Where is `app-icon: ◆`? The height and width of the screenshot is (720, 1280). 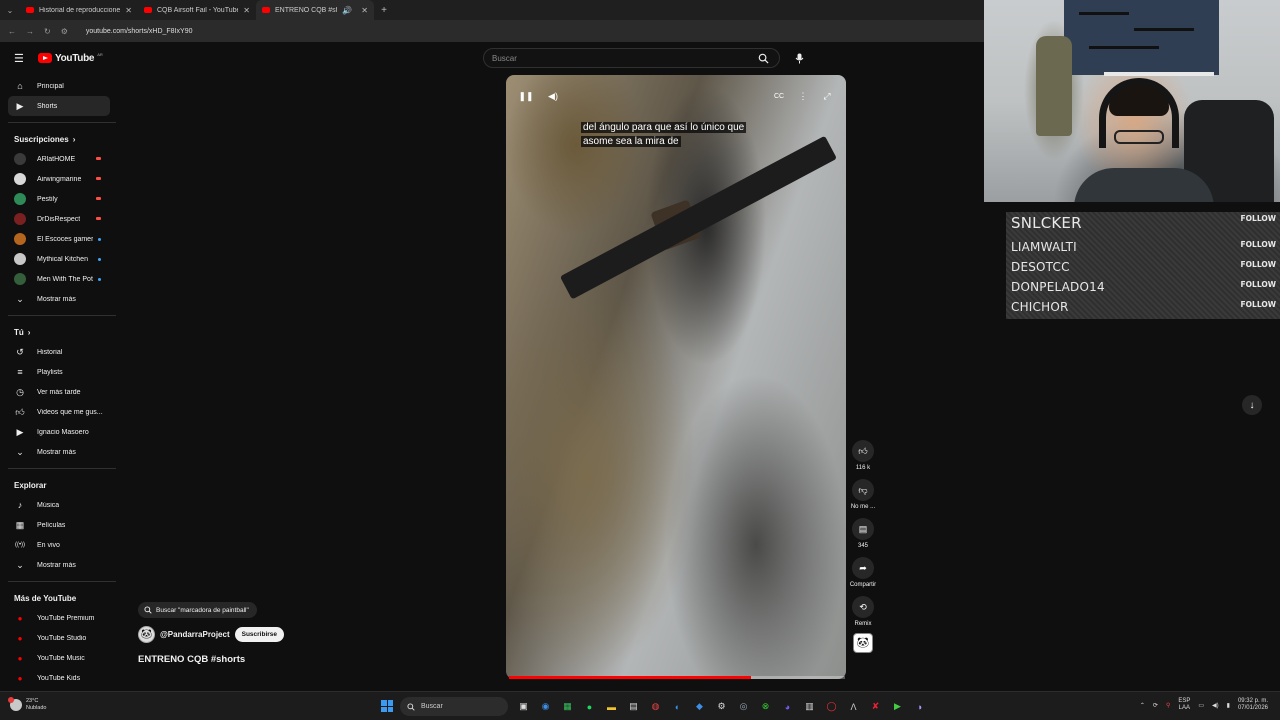
app-icon: ◆ is located at coordinates (699, 706).